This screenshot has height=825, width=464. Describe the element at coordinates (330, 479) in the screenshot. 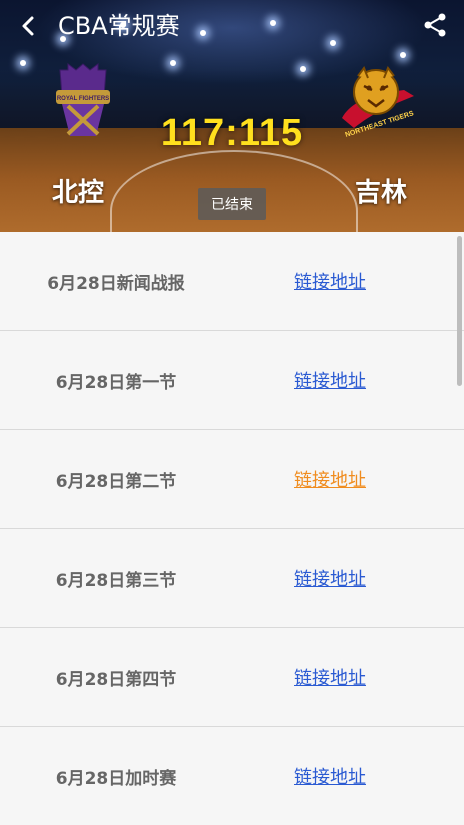

I see `link-address-visited: 链接地址` at that location.